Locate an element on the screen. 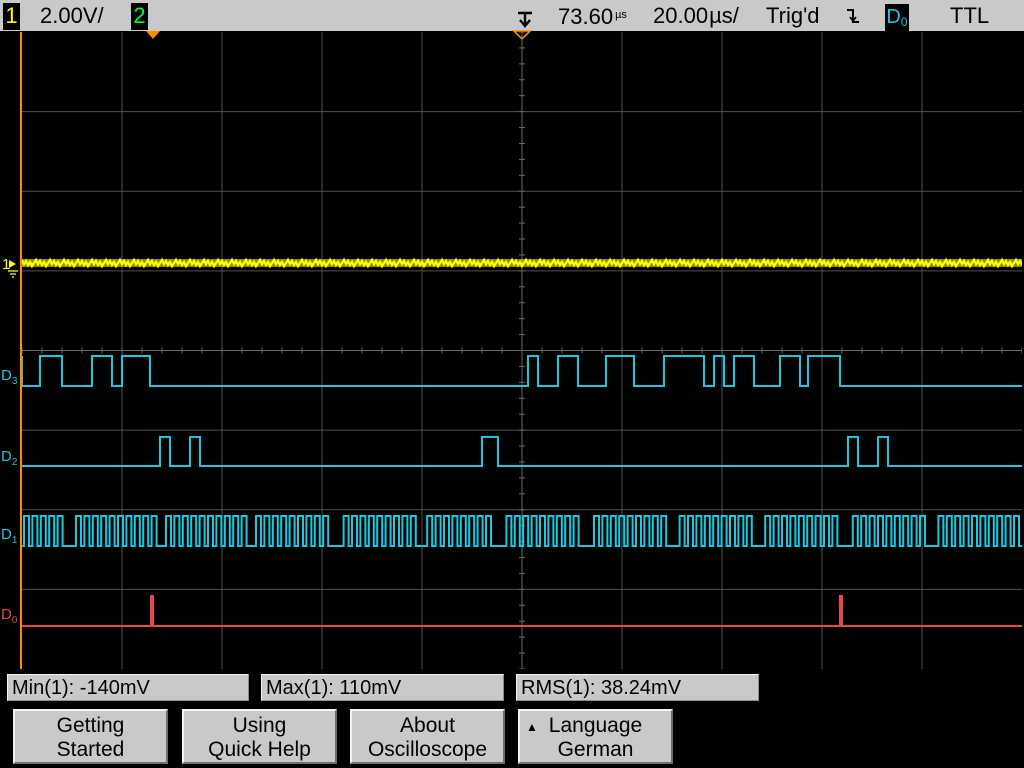 Image resolution: width=1024 pixels, height=768 pixels. measurement-max: Max(1): 110mV is located at coordinates (382, 687).